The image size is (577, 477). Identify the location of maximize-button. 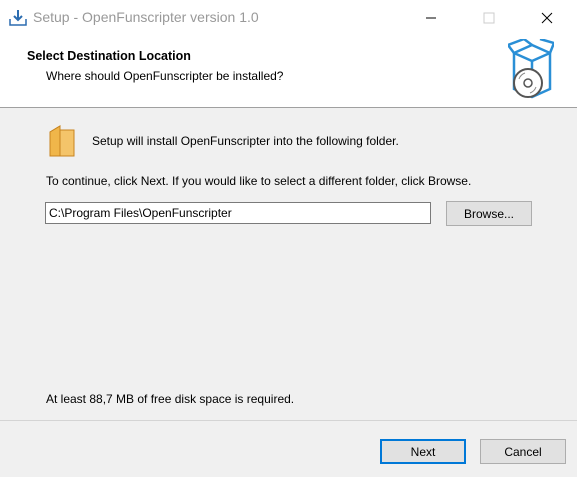
(489, 17).